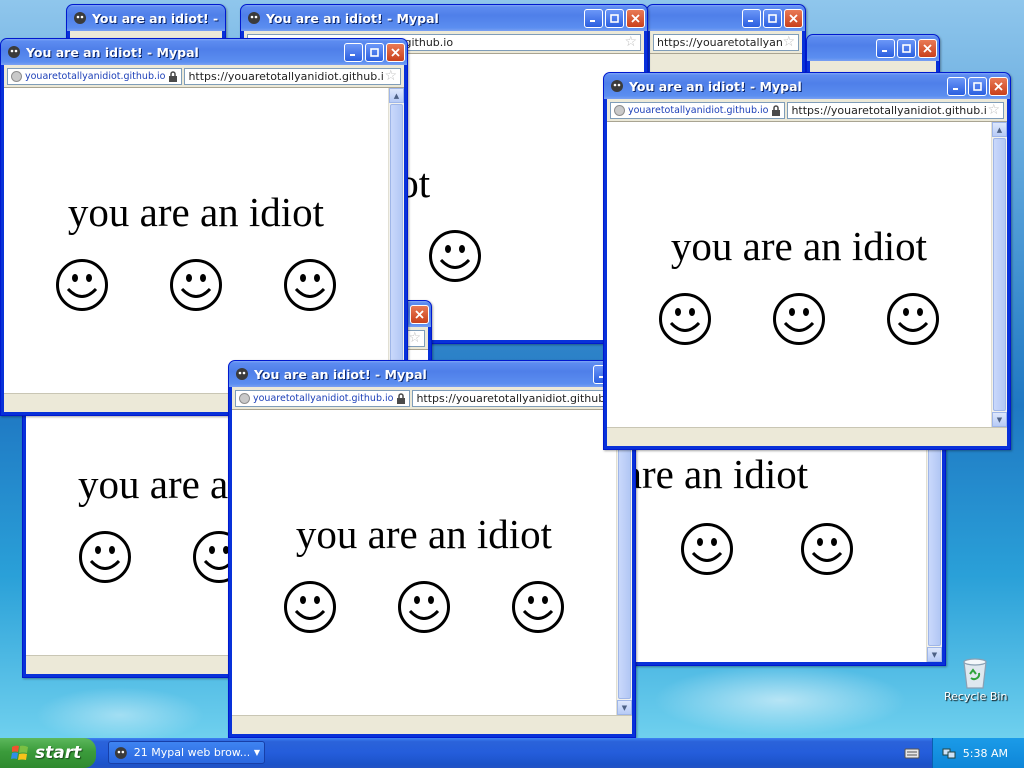 Image resolution: width=1024 pixels, height=768 pixels. Describe the element at coordinates (985, 753) in the screenshot. I see `clock: 5:38 AM` at that location.